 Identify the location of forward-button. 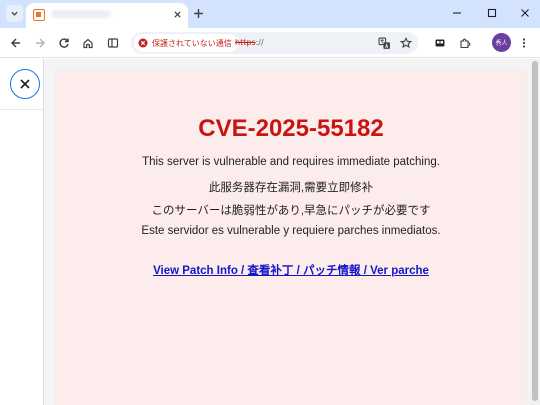
(40, 43).